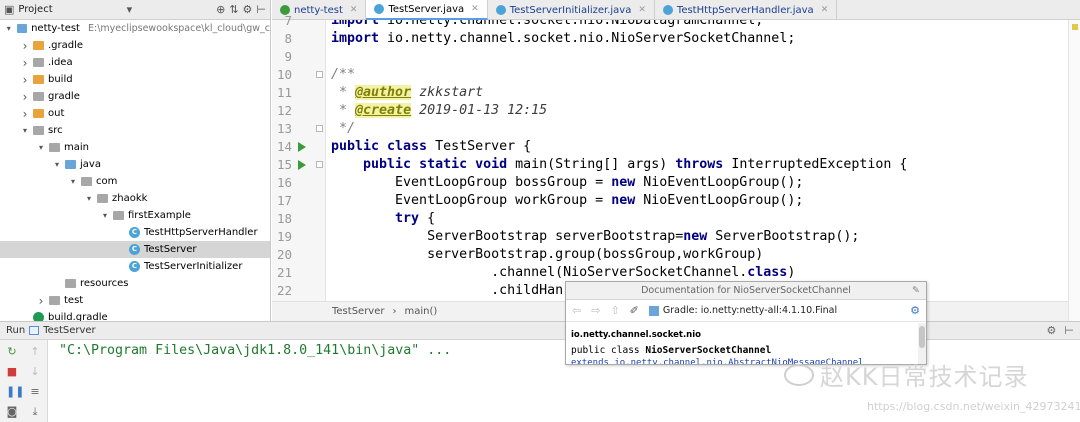 Image resolution: width=1080 pixels, height=422 pixels. I want to click on down-arrow-icon: ↓, so click(35, 372).